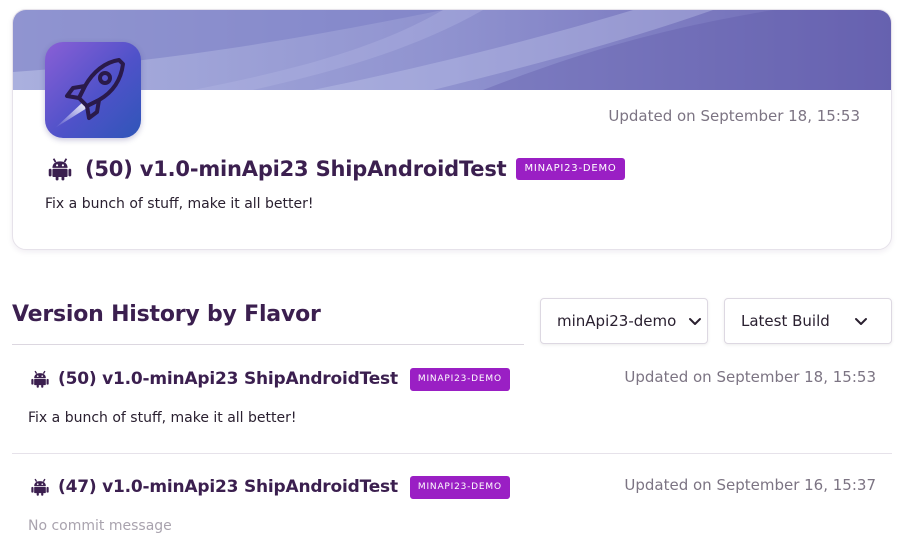 The width and height of the screenshot is (900, 547). Describe the element at coordinates (166, 314) in the screenshot. I see `section-title: Version History by Flavor` at that location.